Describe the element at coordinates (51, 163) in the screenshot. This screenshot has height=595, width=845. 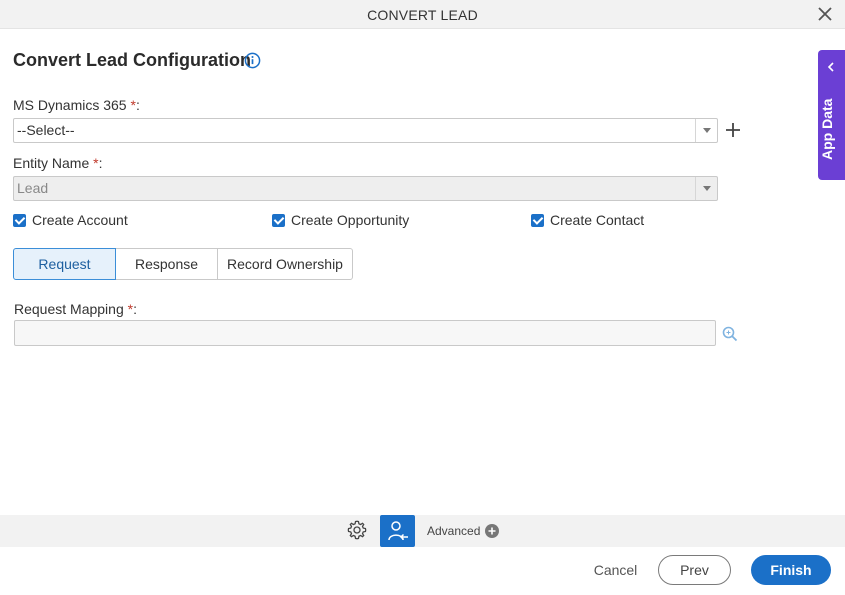
I see `entity-name-label-text: Entity Name` at that location.